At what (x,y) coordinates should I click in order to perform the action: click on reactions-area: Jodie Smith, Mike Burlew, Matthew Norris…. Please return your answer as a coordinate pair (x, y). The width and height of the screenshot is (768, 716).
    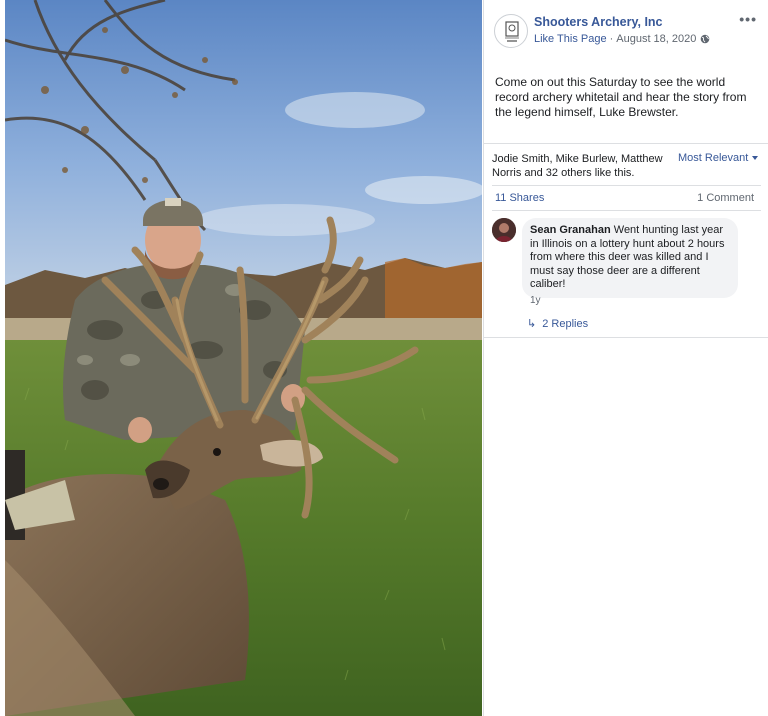
    Looking at the image, I should click on (626, 241).